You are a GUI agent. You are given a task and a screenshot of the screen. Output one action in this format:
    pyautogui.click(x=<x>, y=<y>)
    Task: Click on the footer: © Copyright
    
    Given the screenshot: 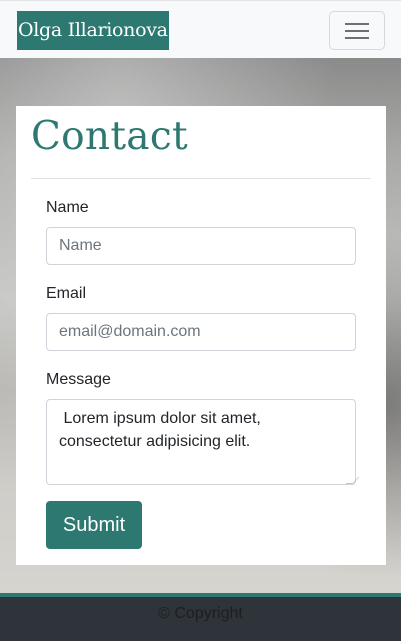 What is the action you would take?
    pyautogui.click(x=200, y=619)
    